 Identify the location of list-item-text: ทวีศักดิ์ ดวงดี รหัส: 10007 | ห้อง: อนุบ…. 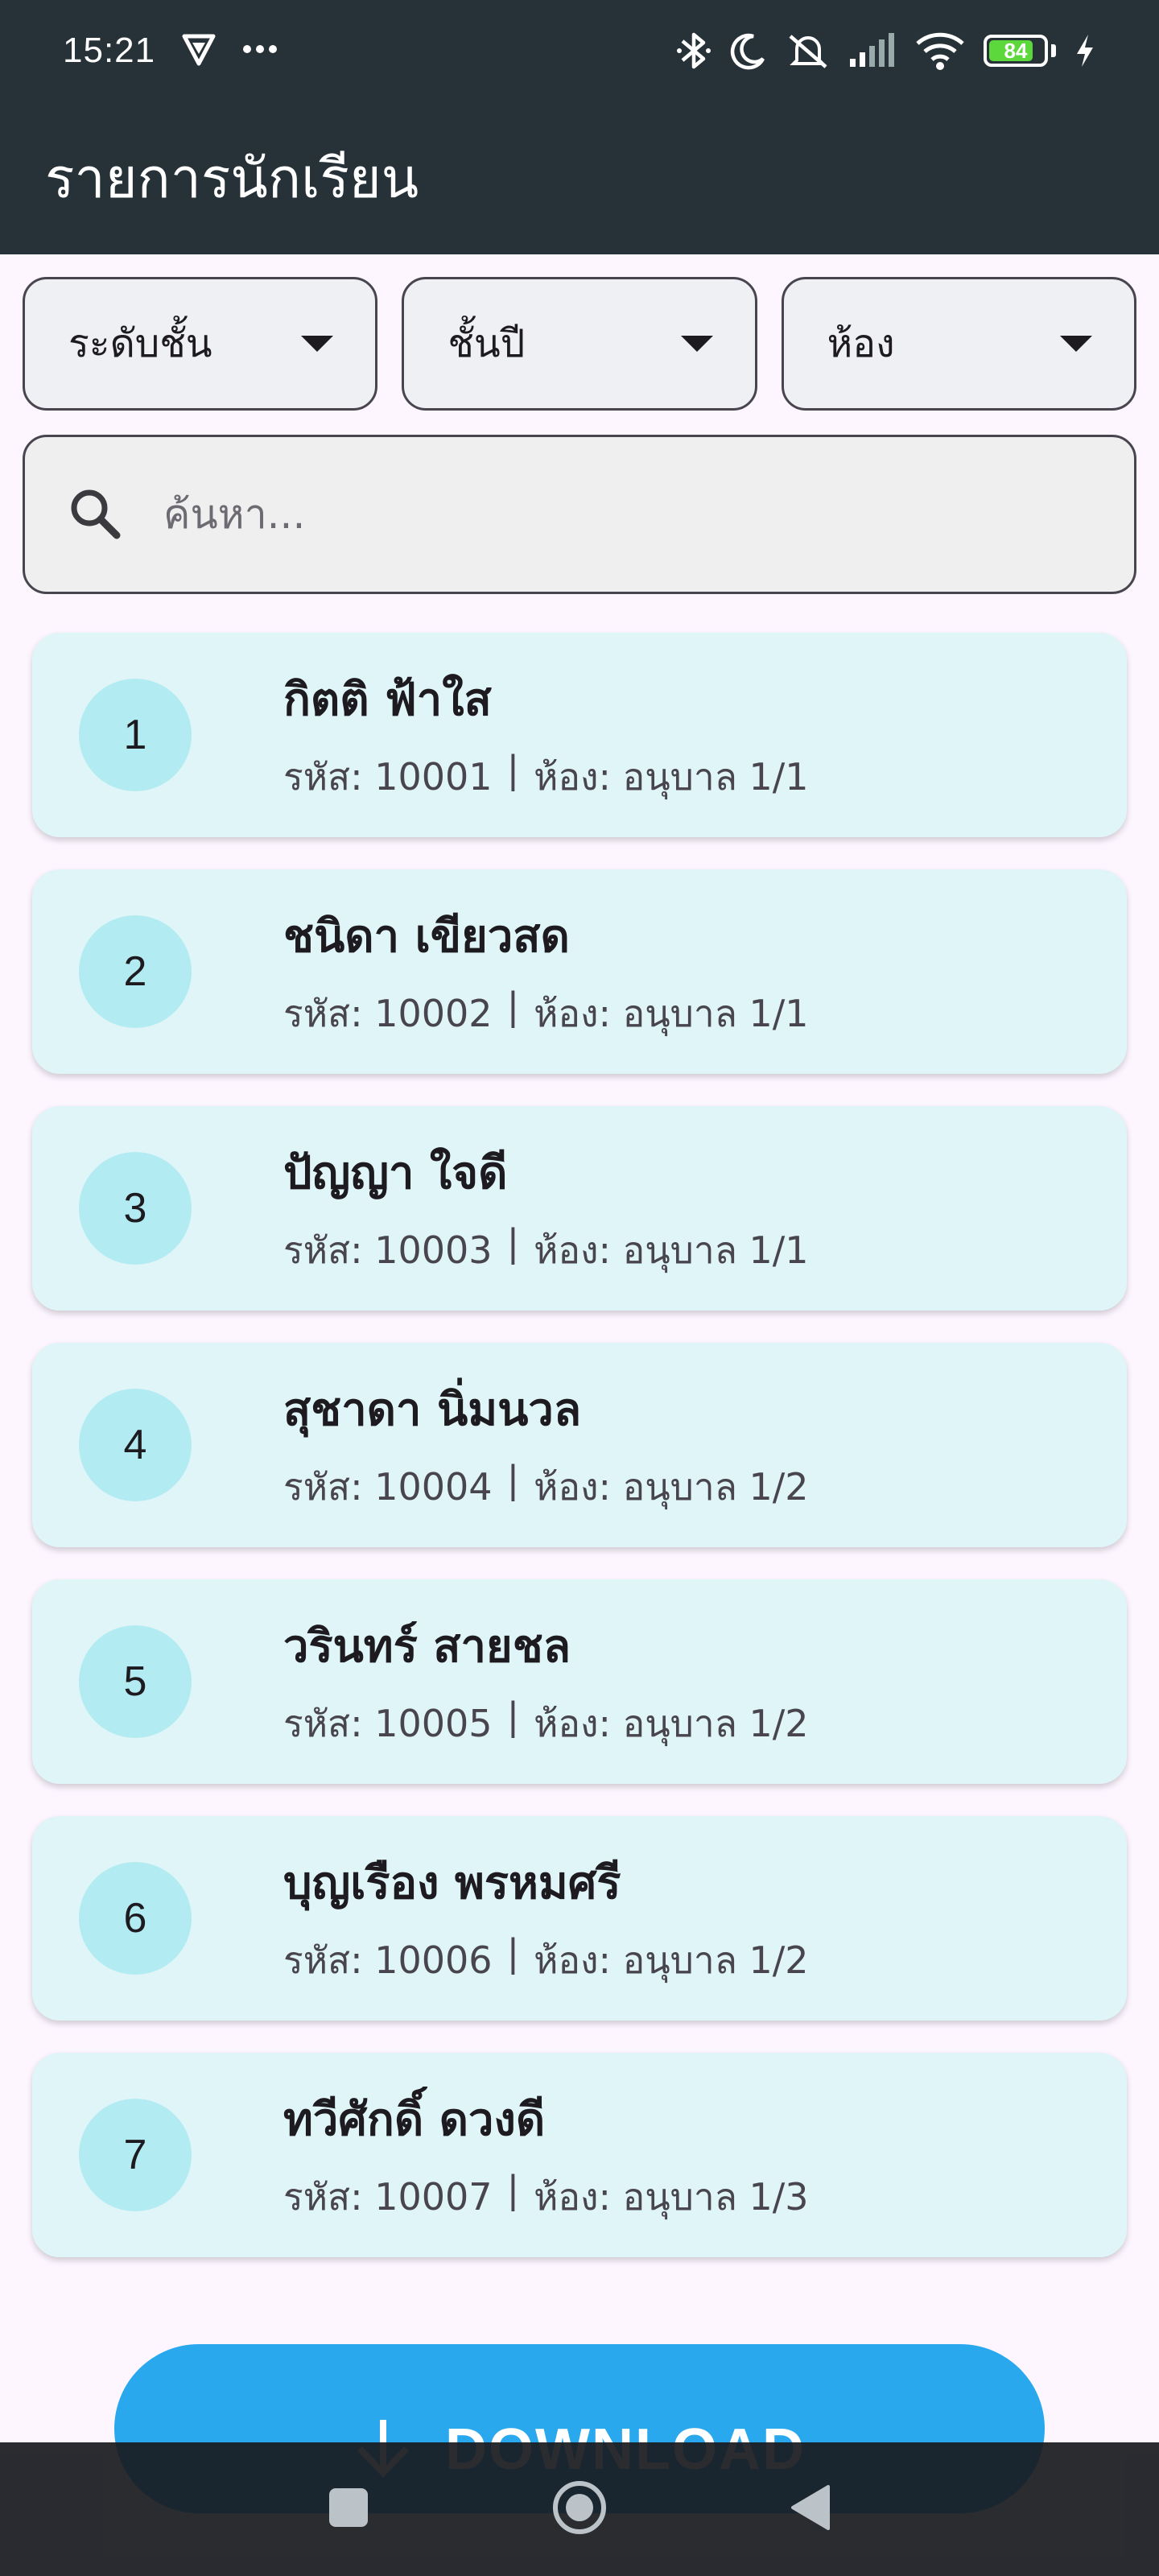
(546, 2155).